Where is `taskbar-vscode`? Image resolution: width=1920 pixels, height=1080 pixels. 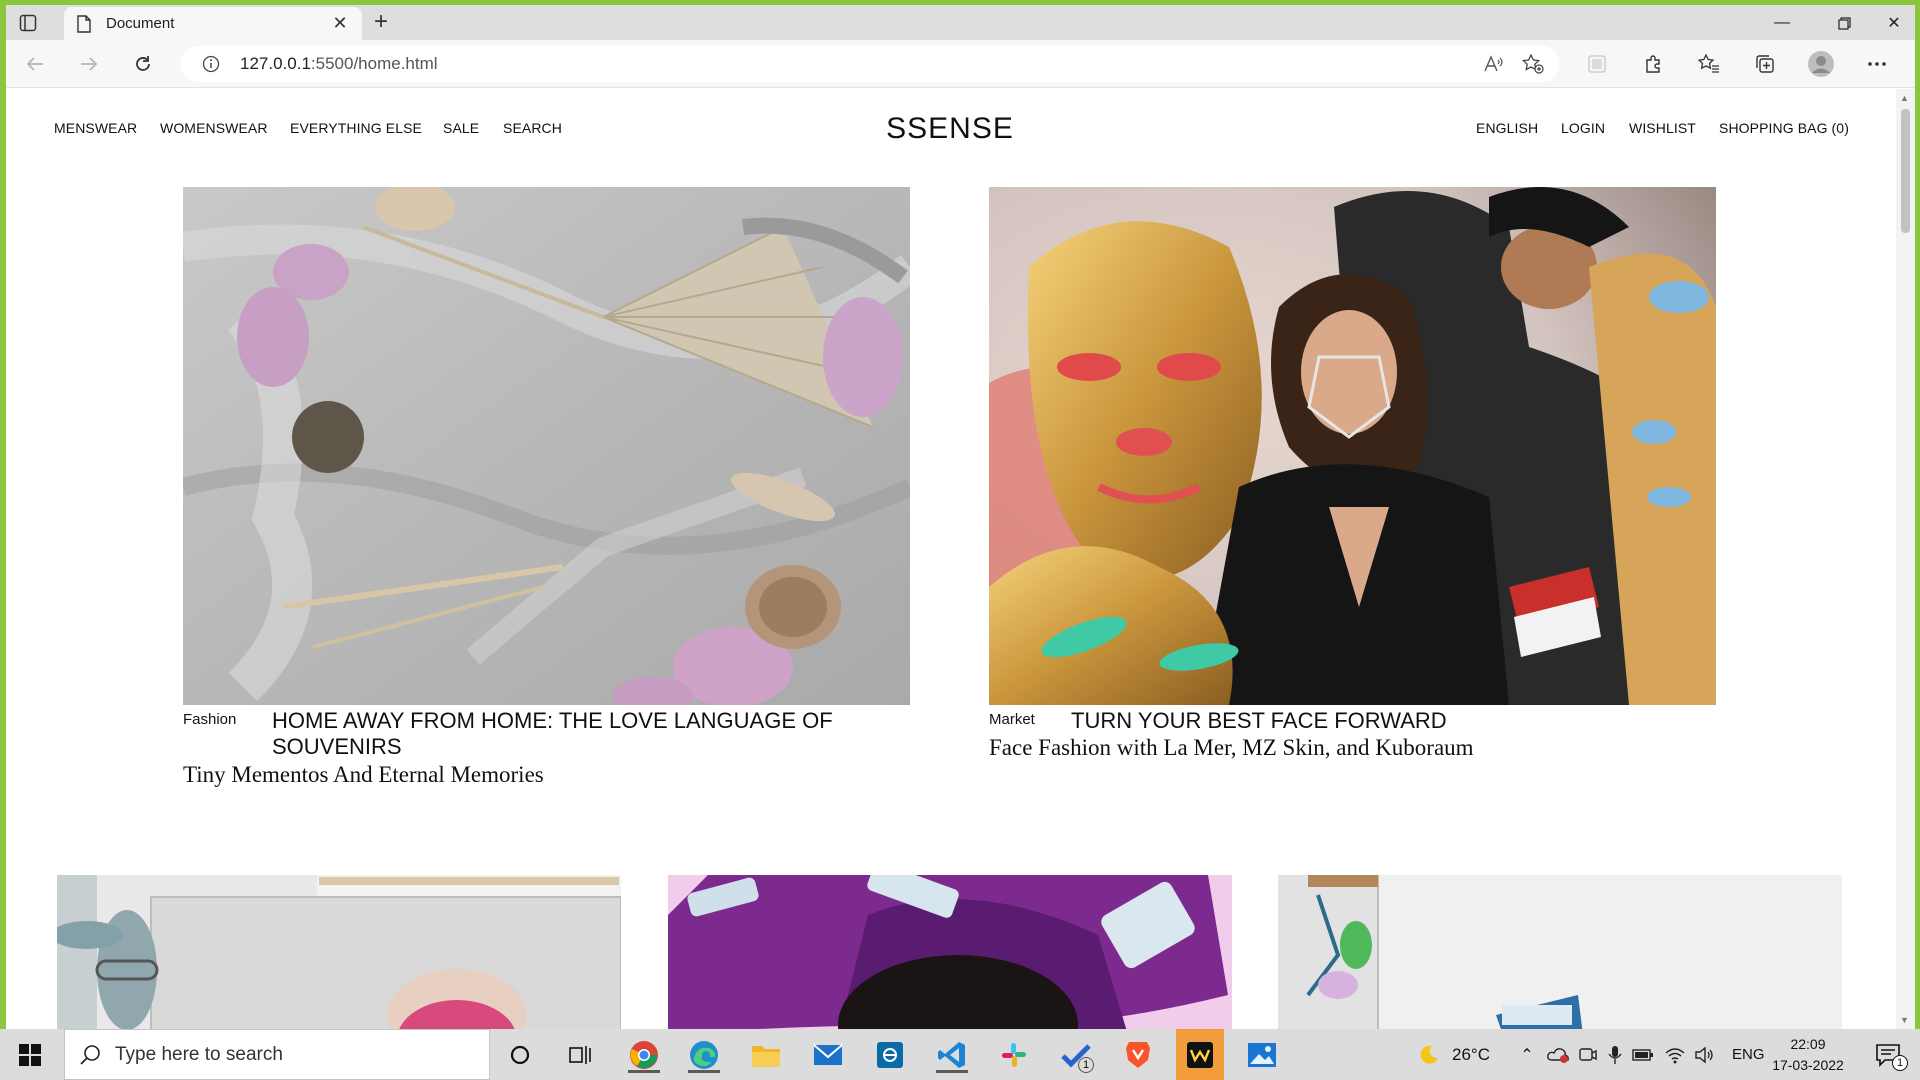 taskbar-vscode is located at coordinates (952, 1055).